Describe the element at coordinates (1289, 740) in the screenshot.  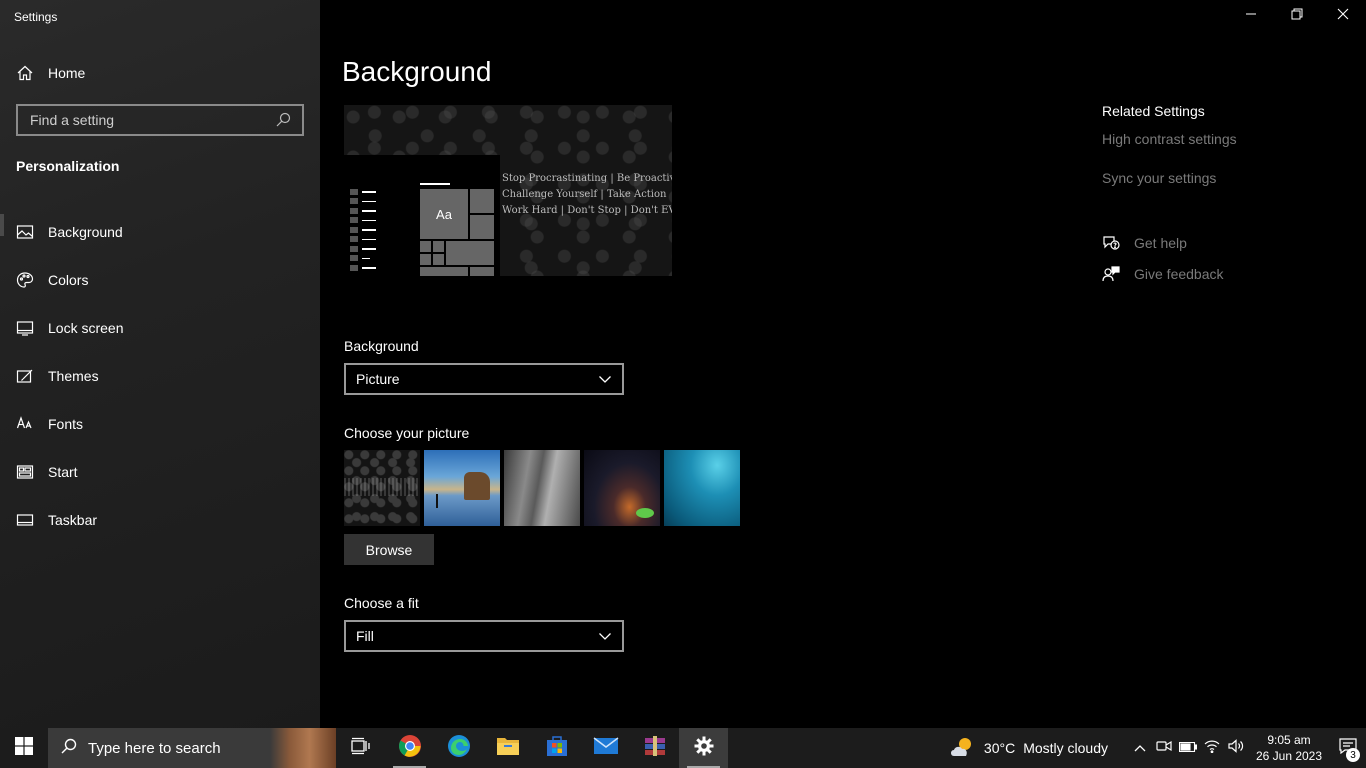
I see `clock-time: 9:05 am` at that location.